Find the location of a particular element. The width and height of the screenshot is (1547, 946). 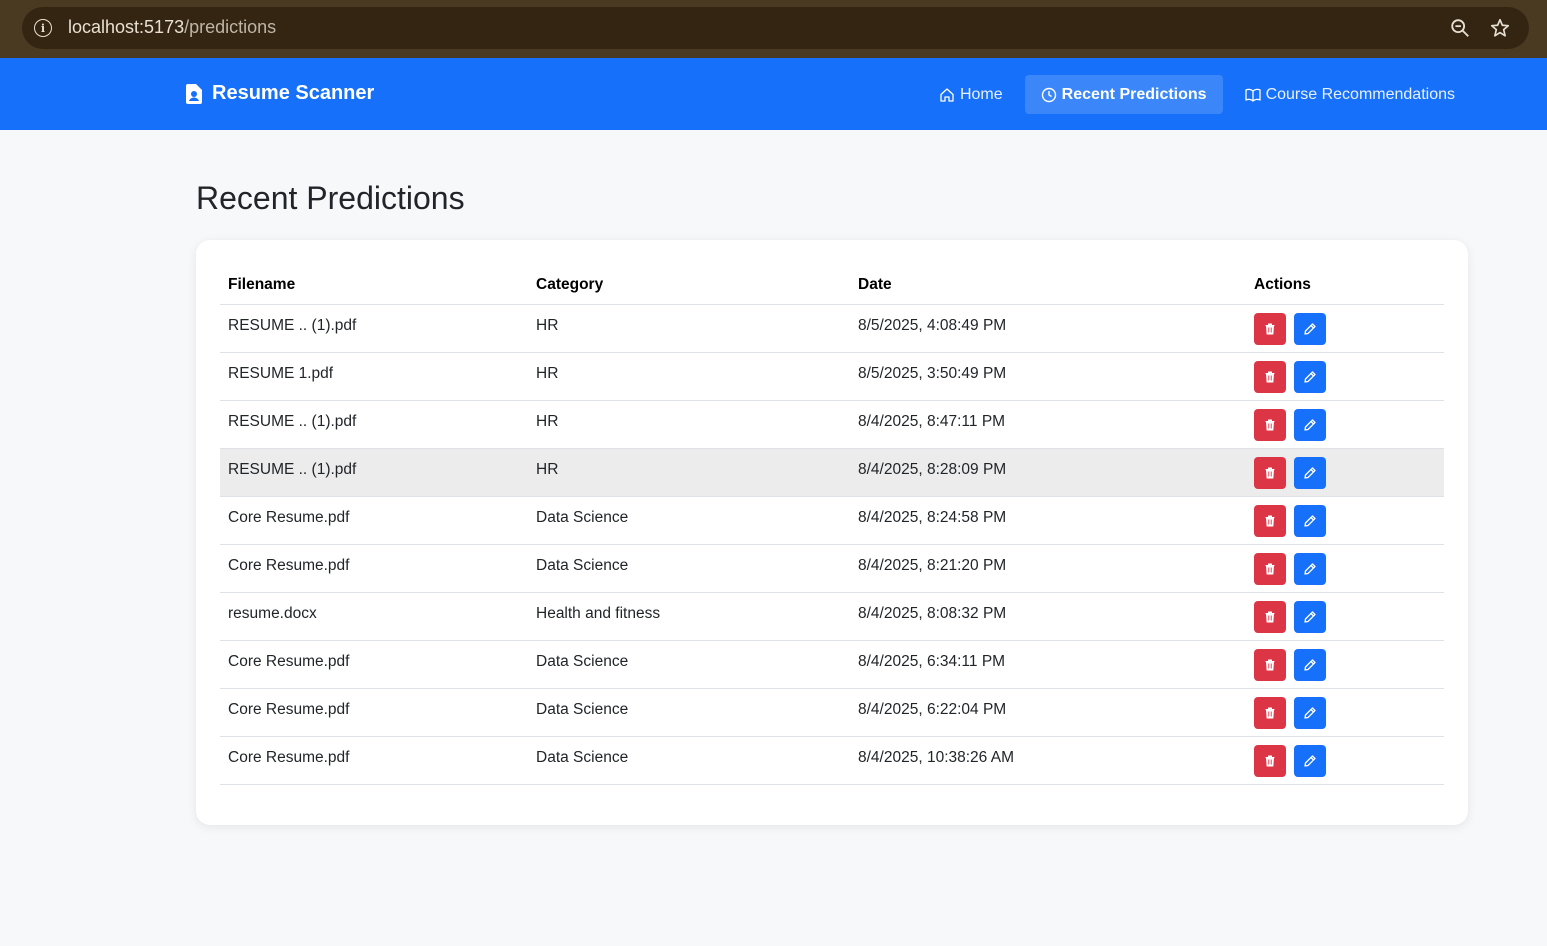

cell-date: 8/5/2025, 3:50:49 PM is located at coordinates (1048, 376).